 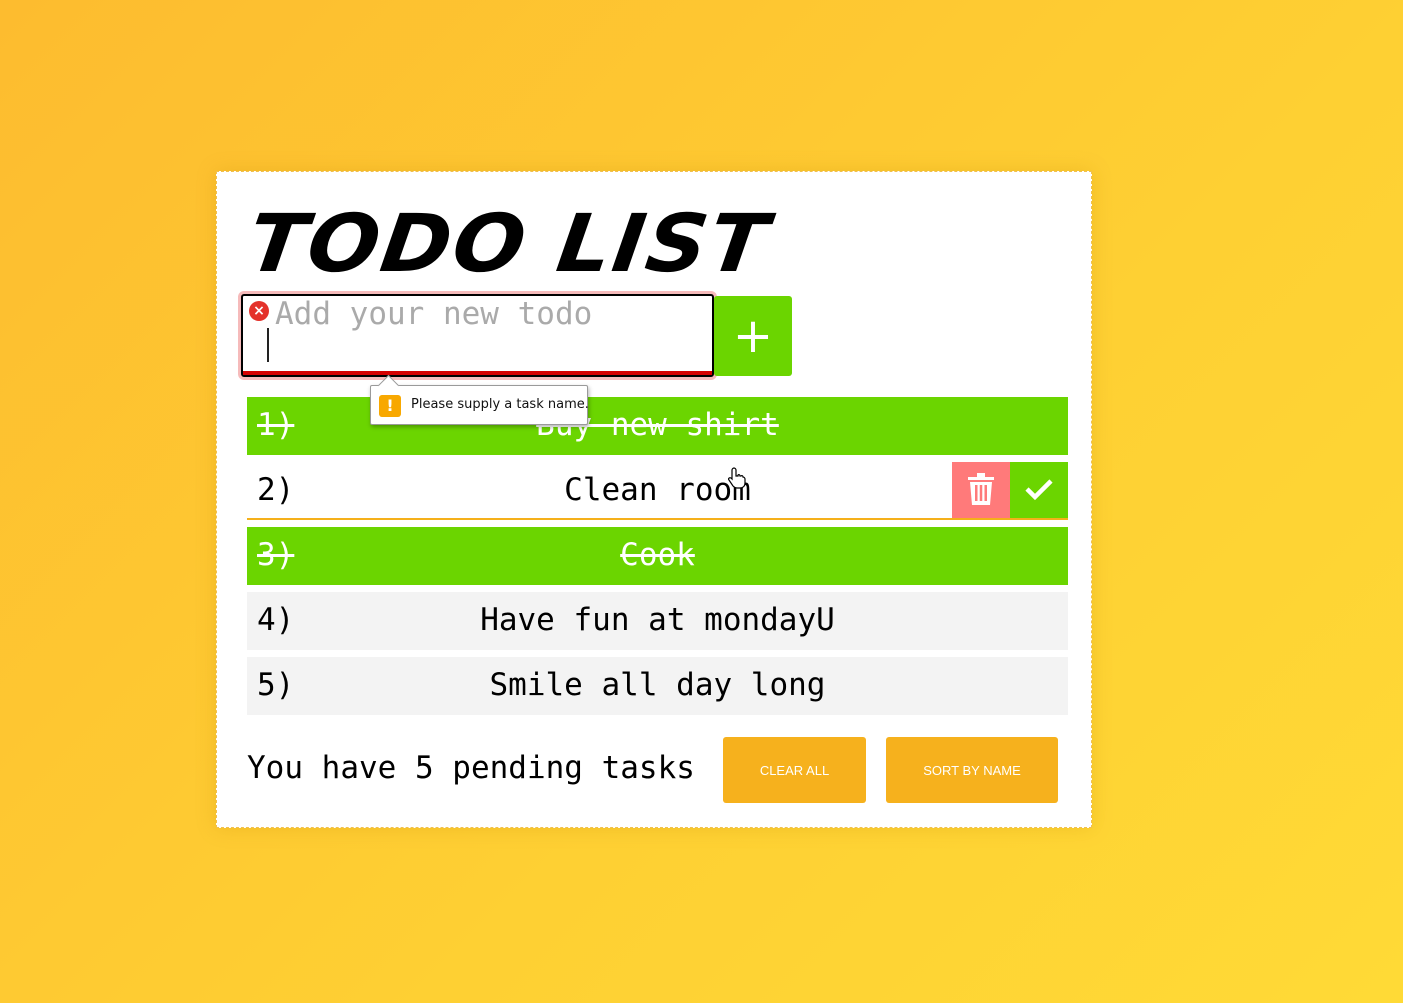 I want to click on plus-icon: +, so click(x=753, y=336).